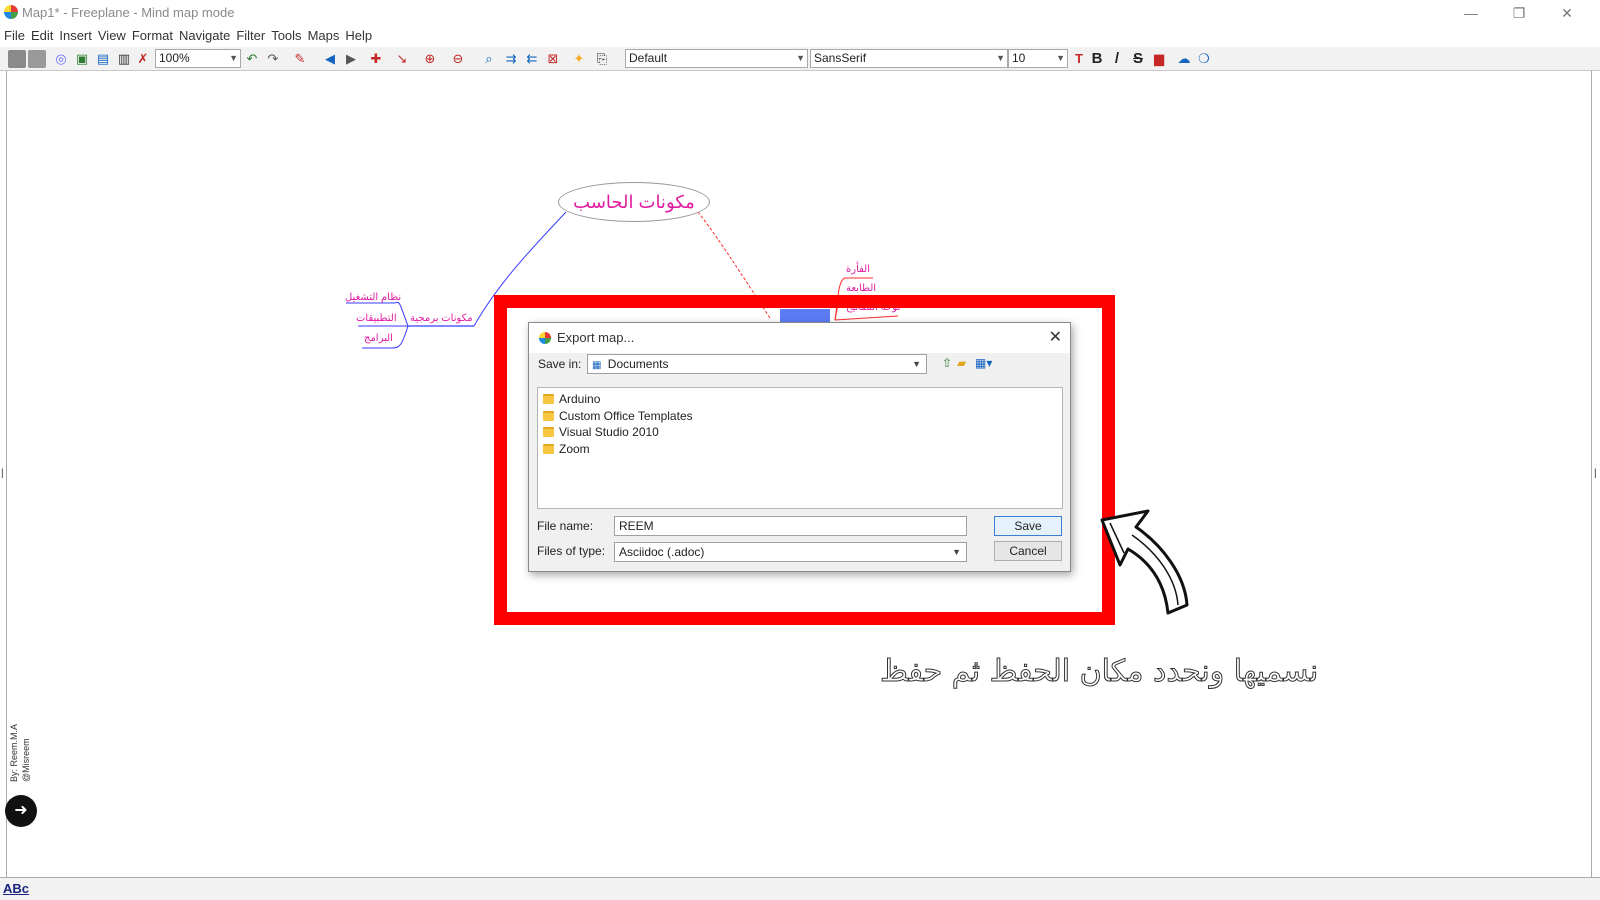 This screenshot has height=900, width=1600. What do you see at coordinates (861, 288) in the screenshot?
I see `node-printer: الطابعة` at bounding box center [861, 288].